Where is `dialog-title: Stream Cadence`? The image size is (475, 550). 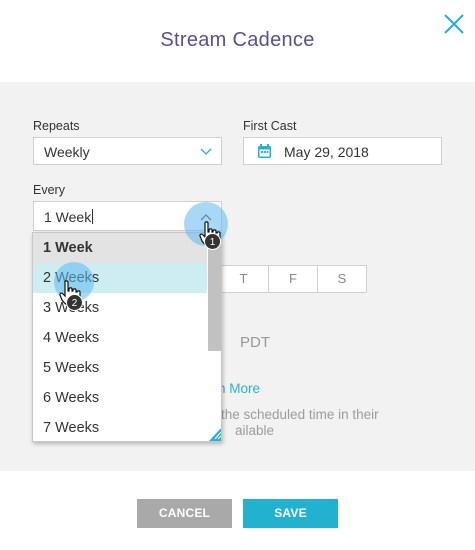 dialog-title: Stream Cadence is located at coordinates (237, 40).